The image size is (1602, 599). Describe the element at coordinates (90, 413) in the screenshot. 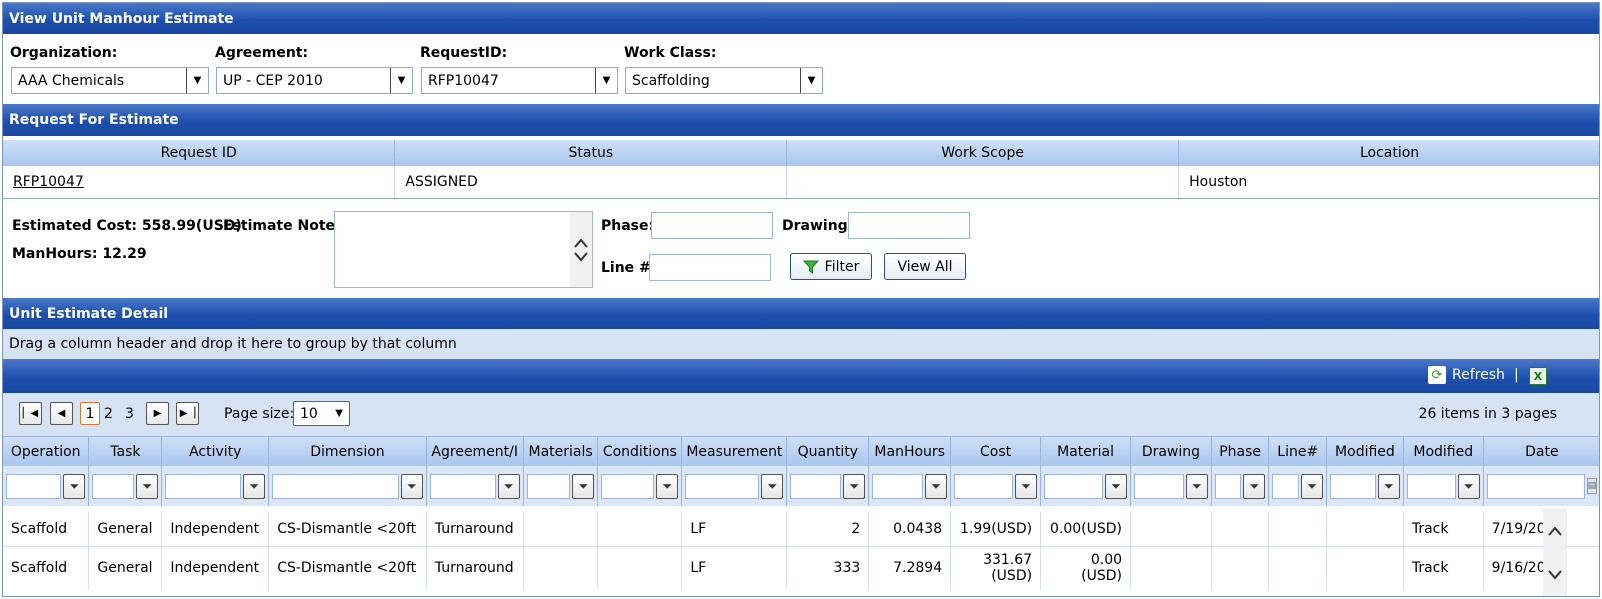

I see `page-link-current: 1` at that location.